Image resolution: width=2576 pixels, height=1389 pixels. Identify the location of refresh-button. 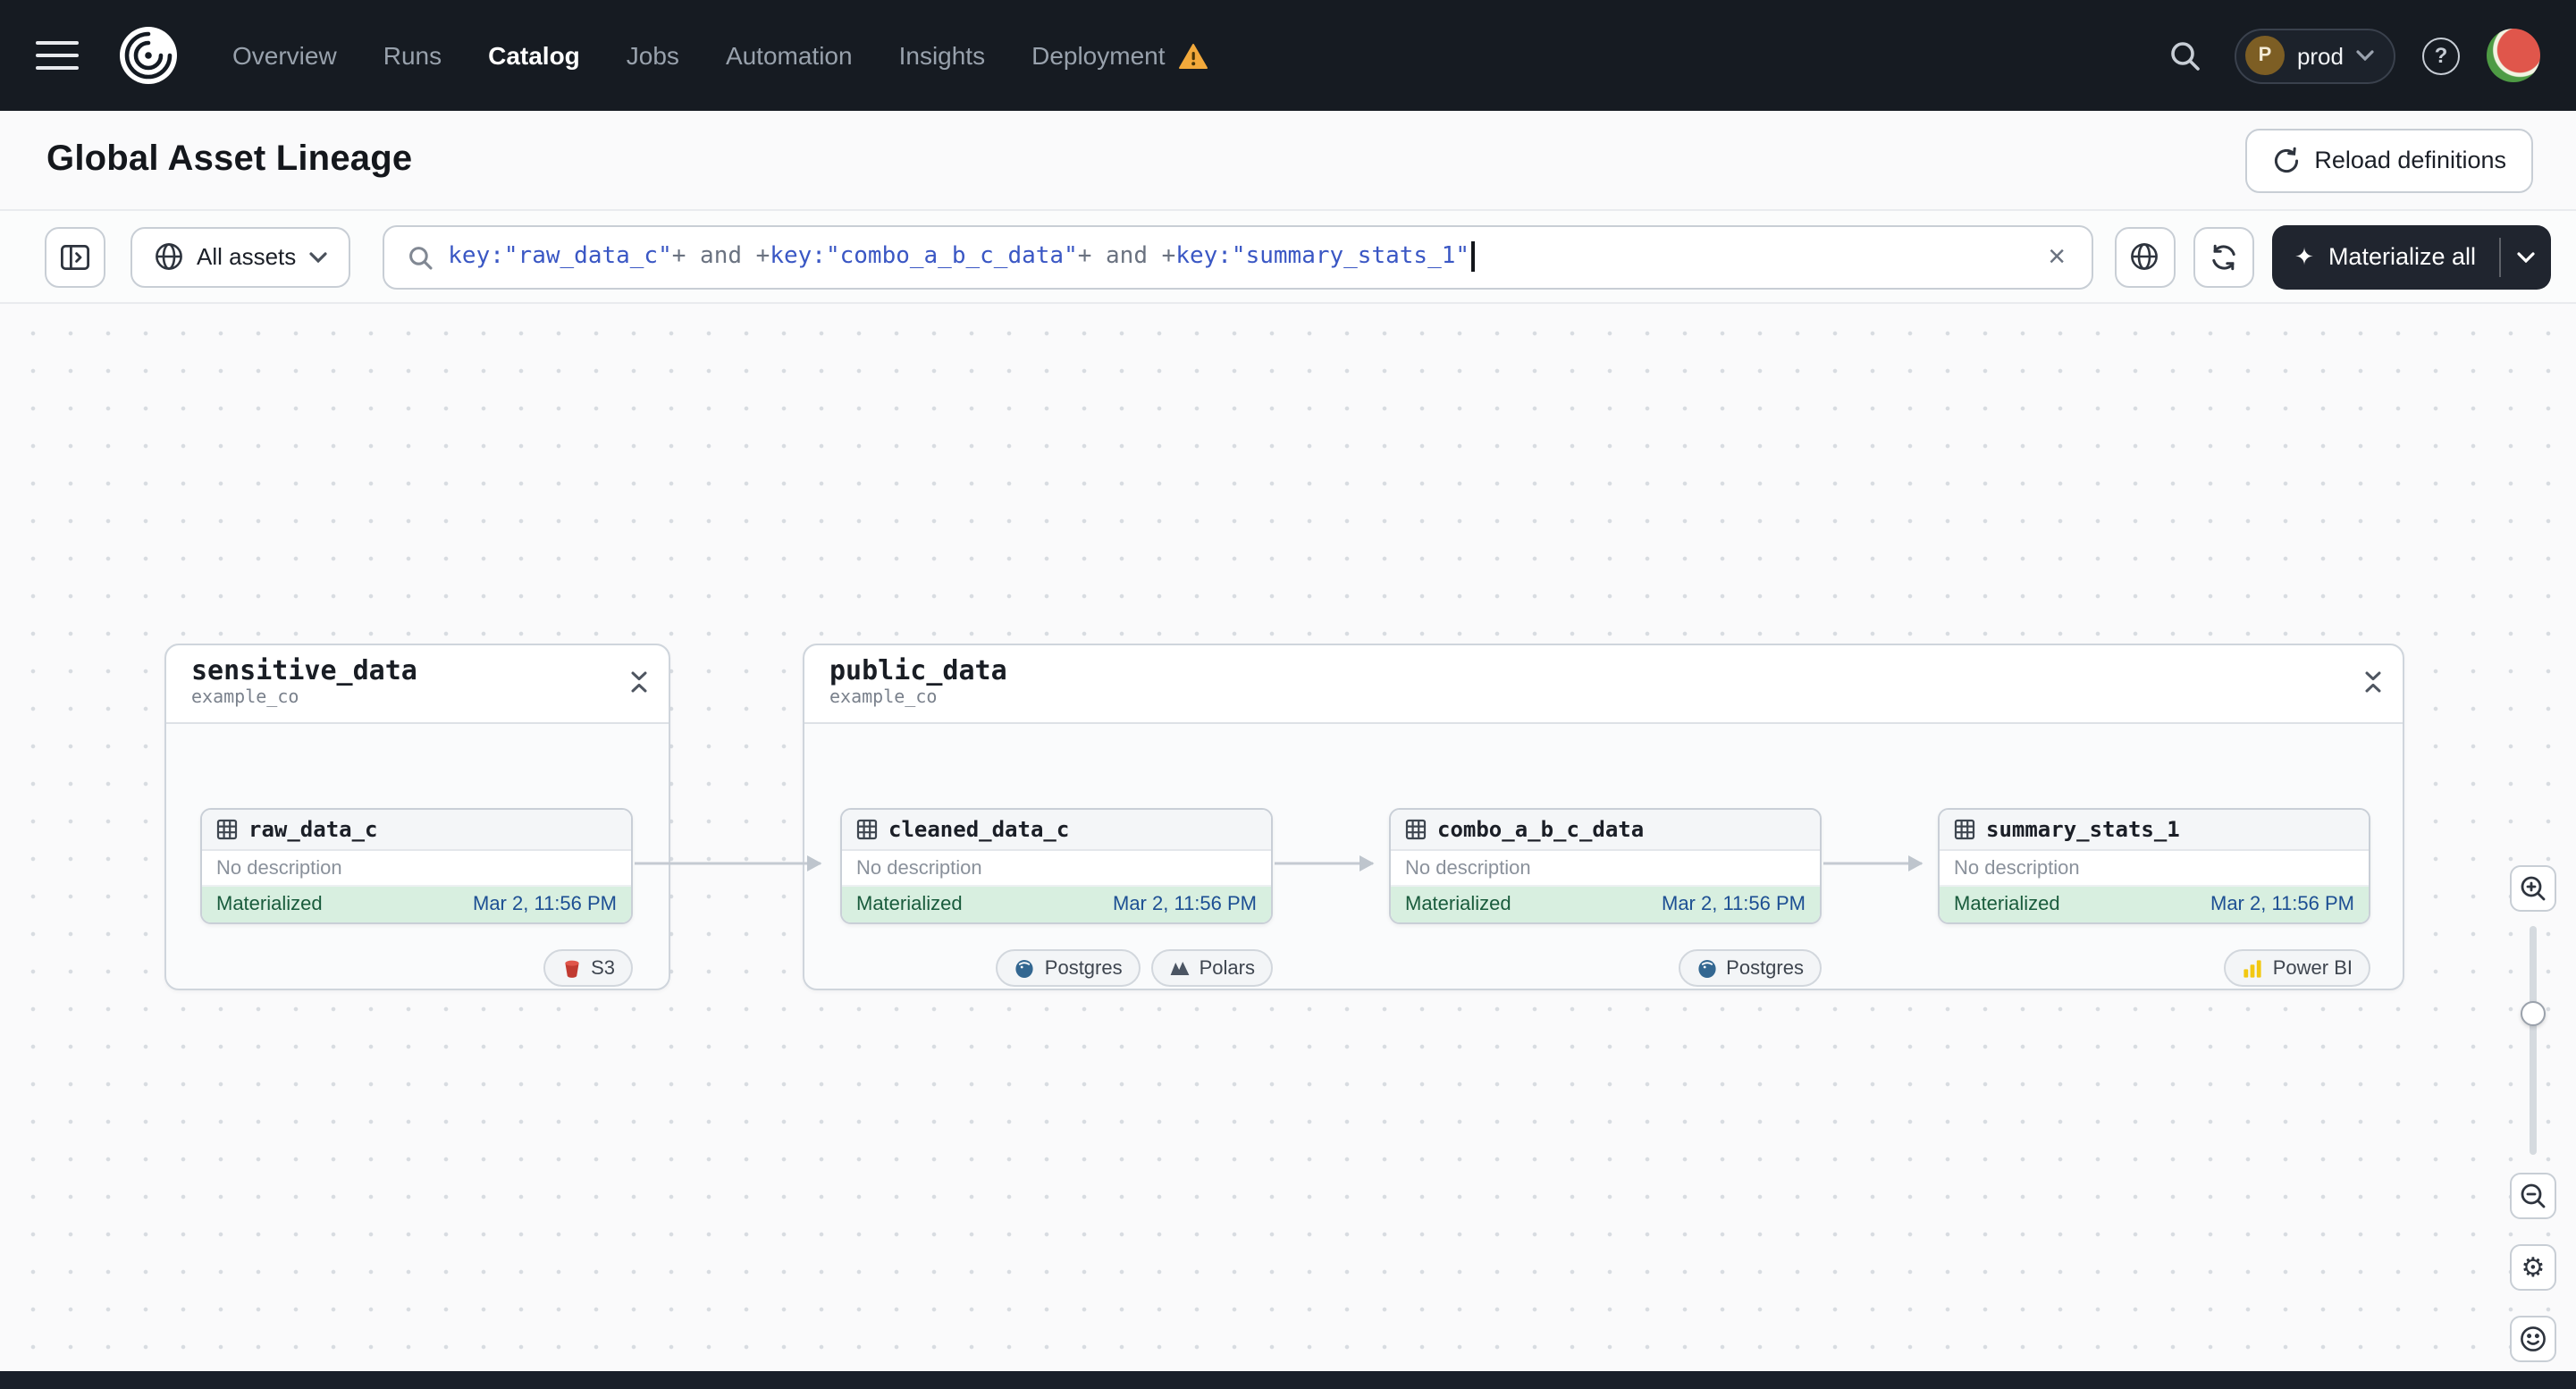
(2224, 256).